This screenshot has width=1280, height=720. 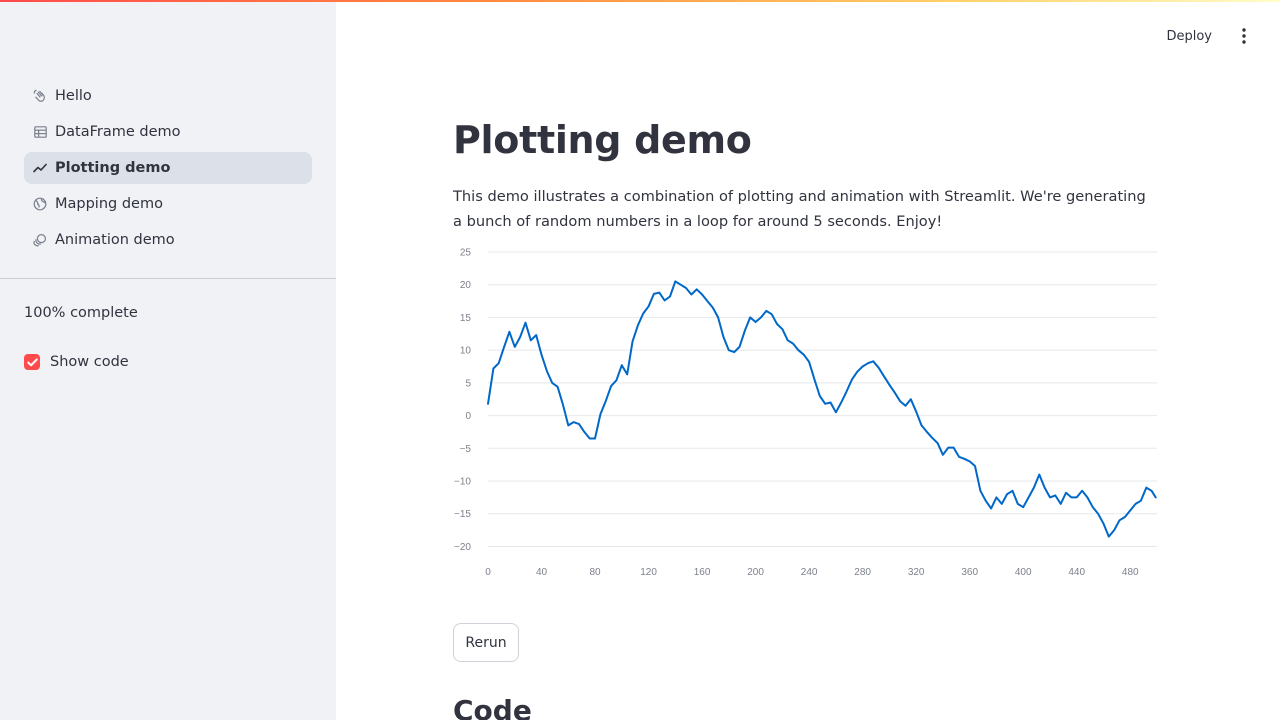 What do you see at coordinates (466, 318) in the screenshot?
I see `y-tick-label: 15` at bounding box center [466, 318].